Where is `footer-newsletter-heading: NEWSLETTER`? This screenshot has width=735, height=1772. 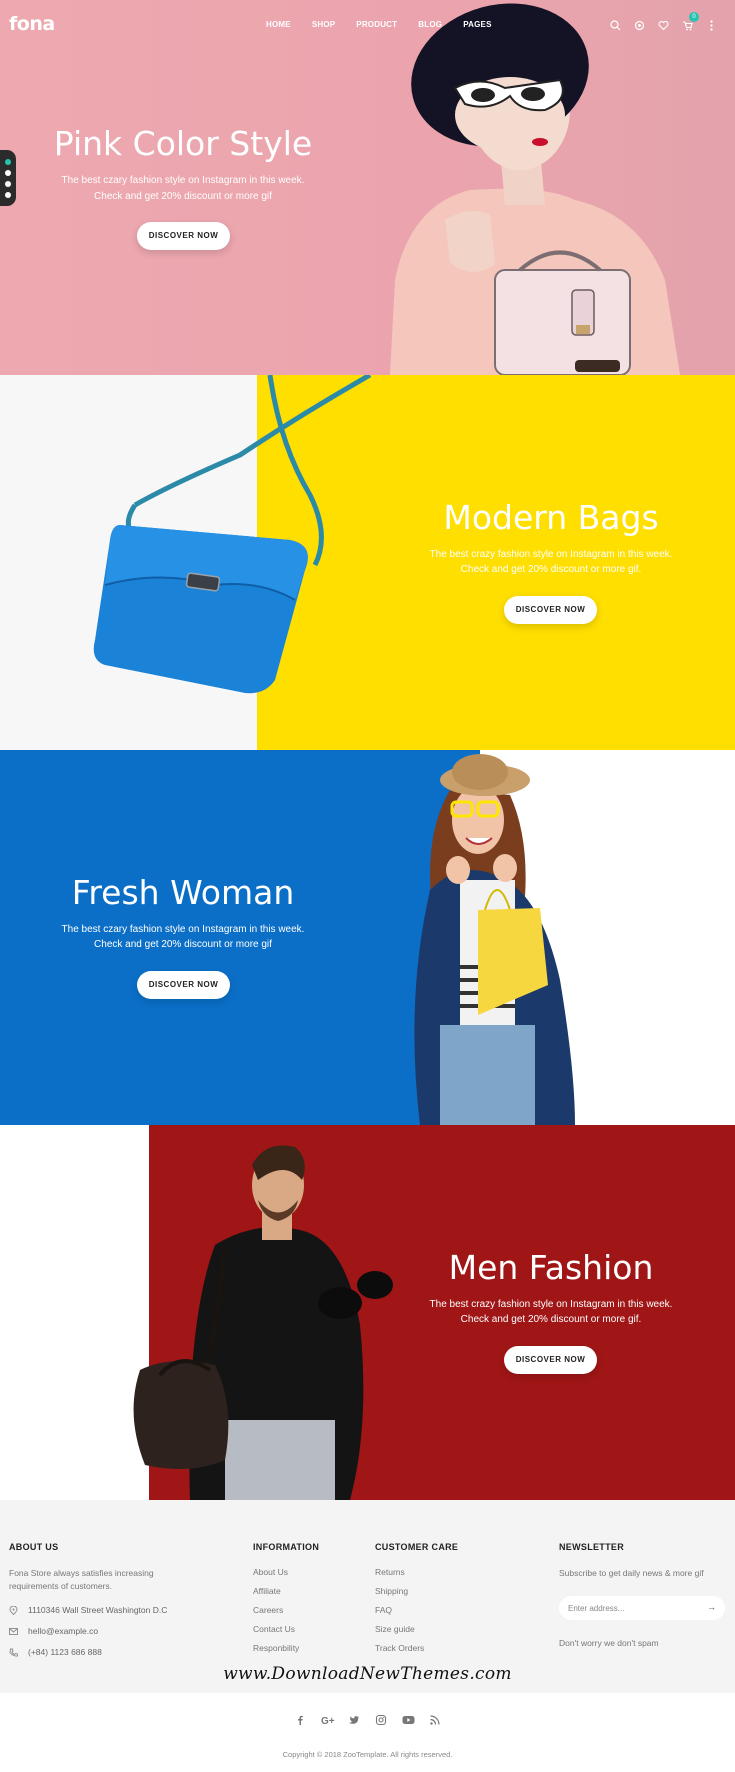 footer-newsletter-heading: NEWSLETTER is located at coordinates (591, 1547).